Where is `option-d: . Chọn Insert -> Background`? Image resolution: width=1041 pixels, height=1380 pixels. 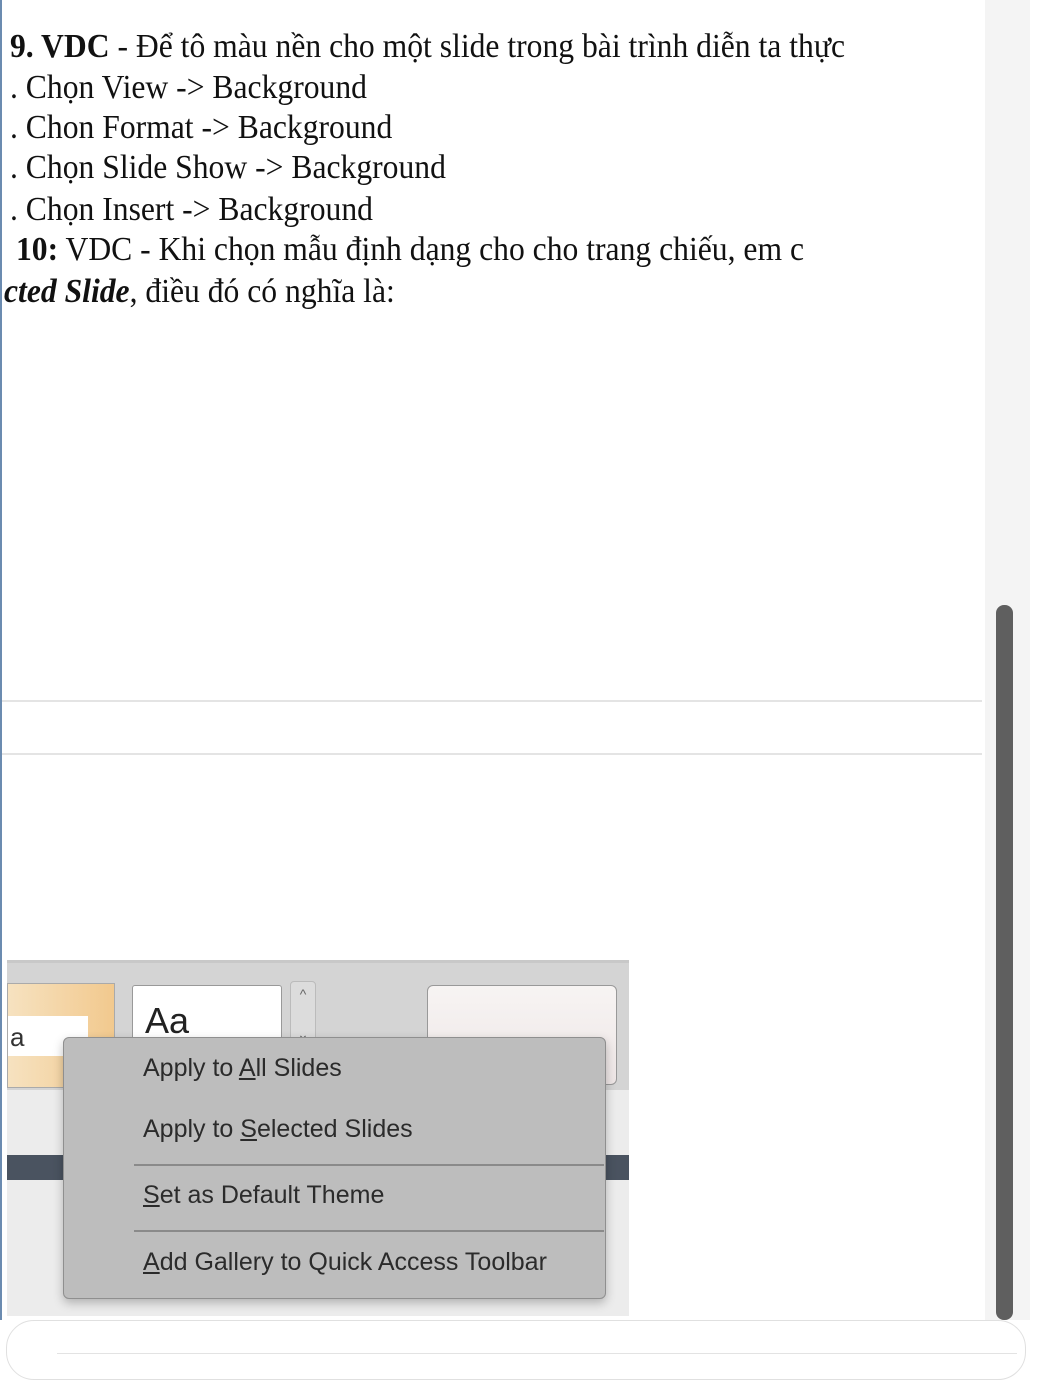
option-d: . Chọn Insert -> Background is located at coordinates (191, 209).